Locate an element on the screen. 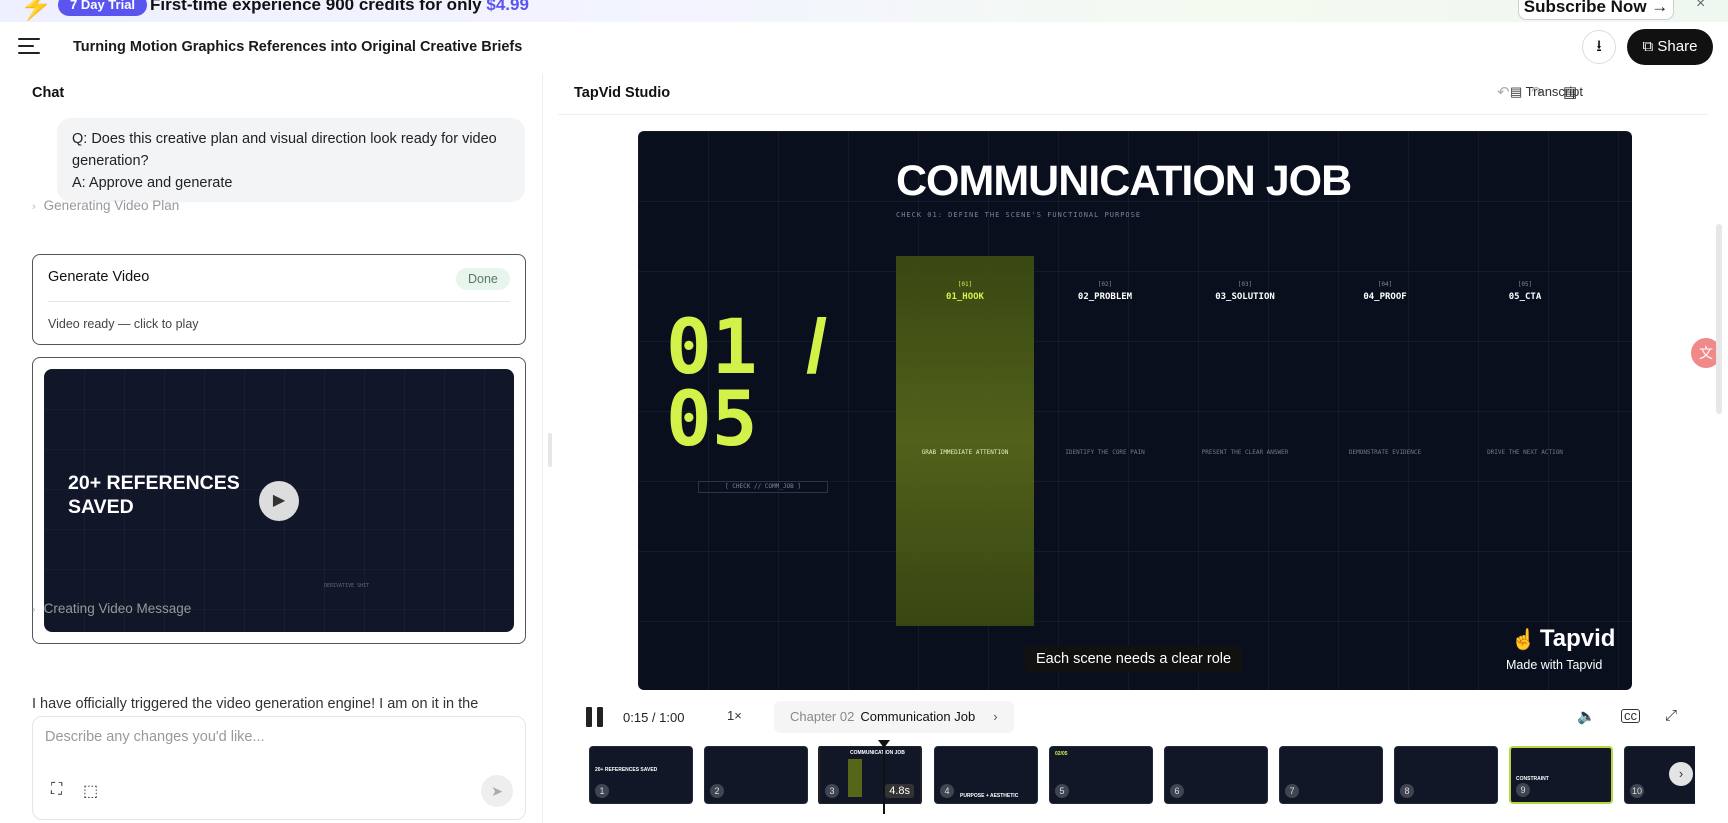 The width and height of the screenshot is (1728, 823). pause-icon is located at coordinates (595, 717).